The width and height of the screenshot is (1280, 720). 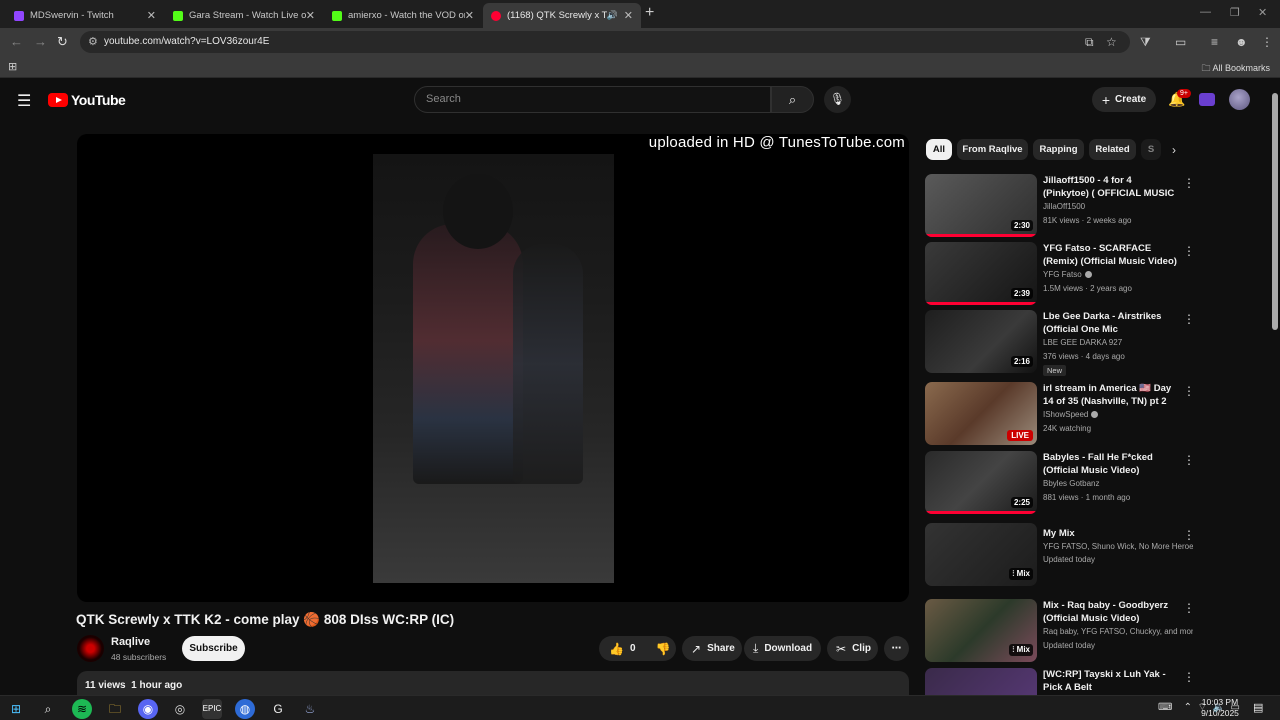 I want to click on all-bookmarks-button: 🗀 All Bookmarks, so click(x=1235, y=69).